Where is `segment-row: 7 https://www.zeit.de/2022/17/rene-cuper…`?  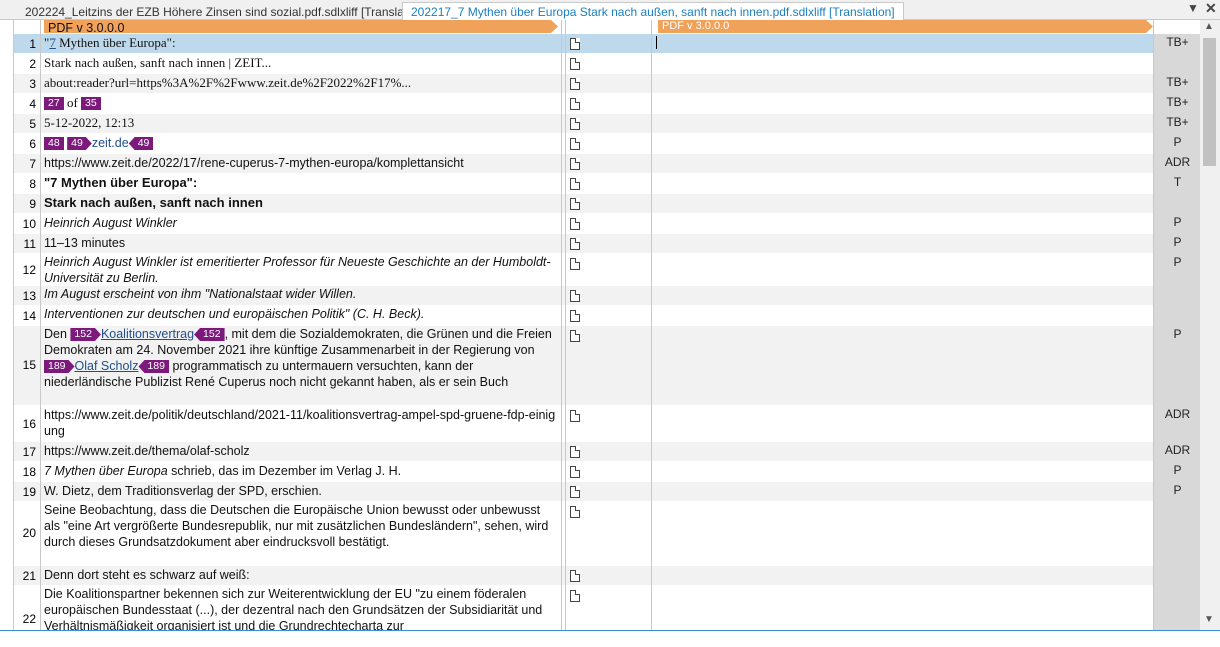 segment-row: 7 https://www.zeit.de/2022/17/rene-cuper… is located at coordinates (607, 164).